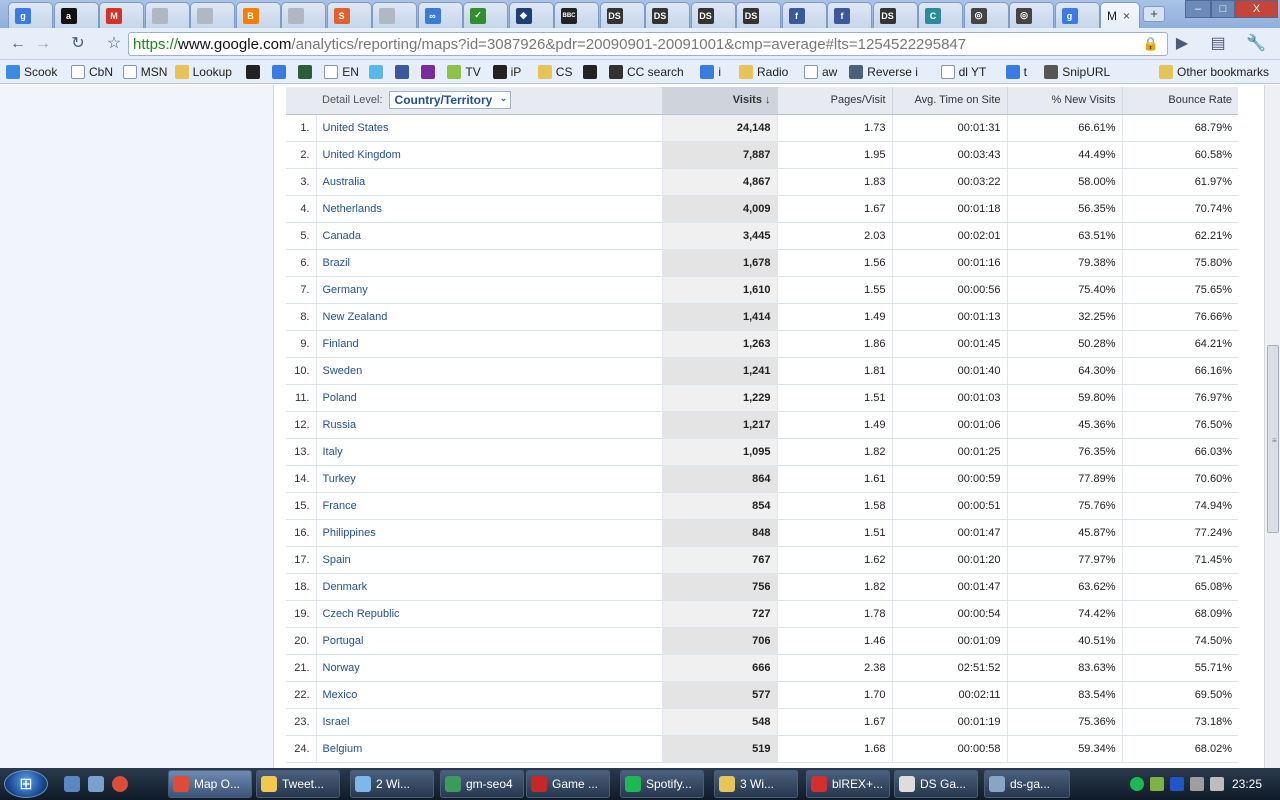 Image resolution: width=1280 pixels, height=800 pixels. I want to click on country-link: Belgium, so click(343, 749).